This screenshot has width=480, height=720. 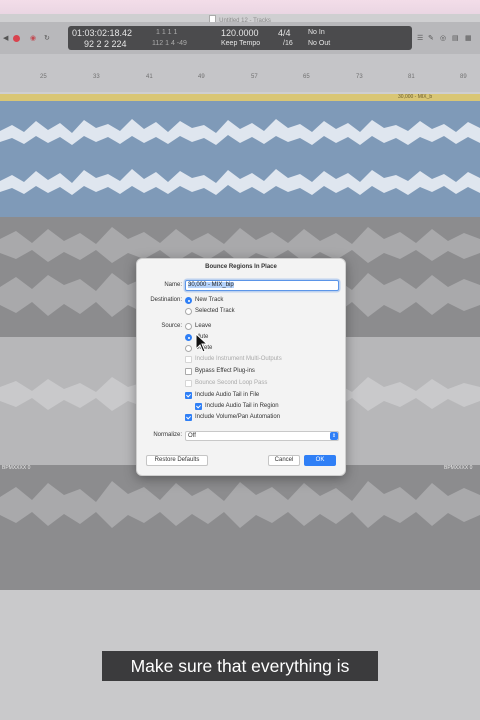 What do you see at coordinates (262, 436) in the screenshot?
I see `normalize-select: Off ⇕` at bounding box center [262, 436].